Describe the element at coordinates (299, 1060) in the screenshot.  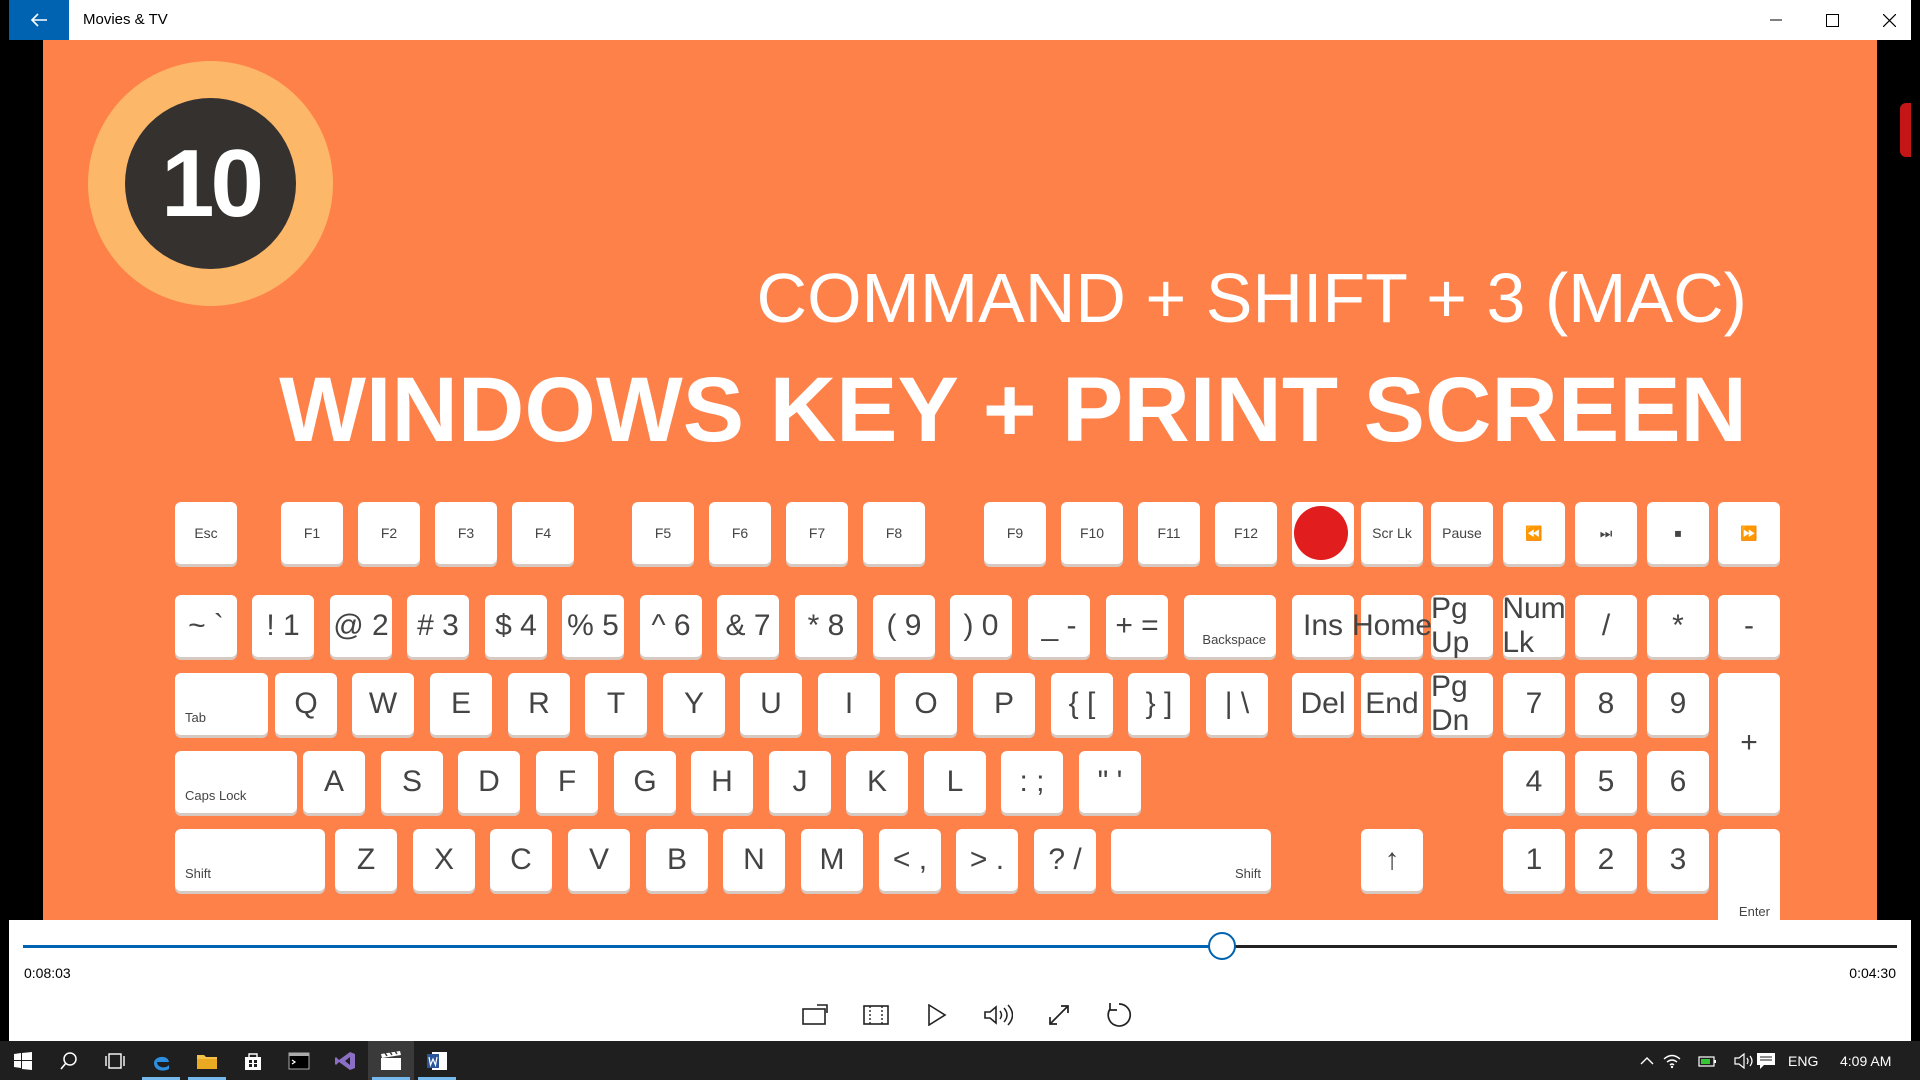
I see `taskbar-command-prompt` at that location.